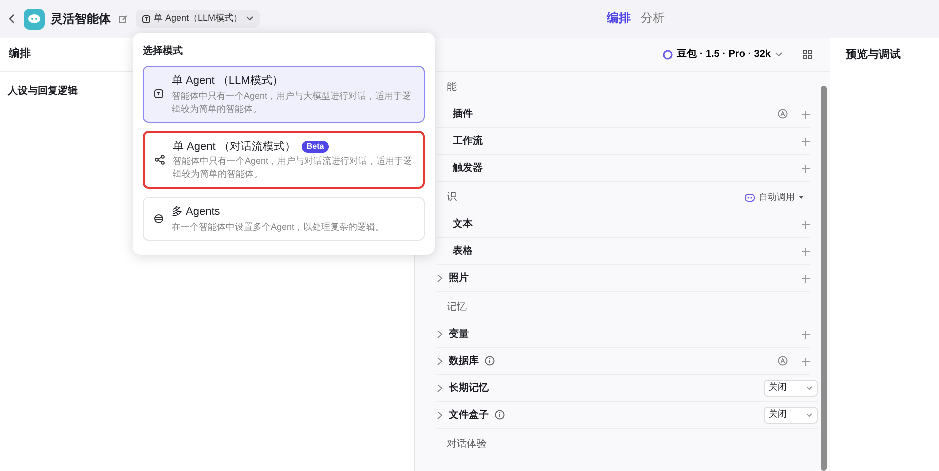  I want to click on row-label: 照片, so click(459, 279).